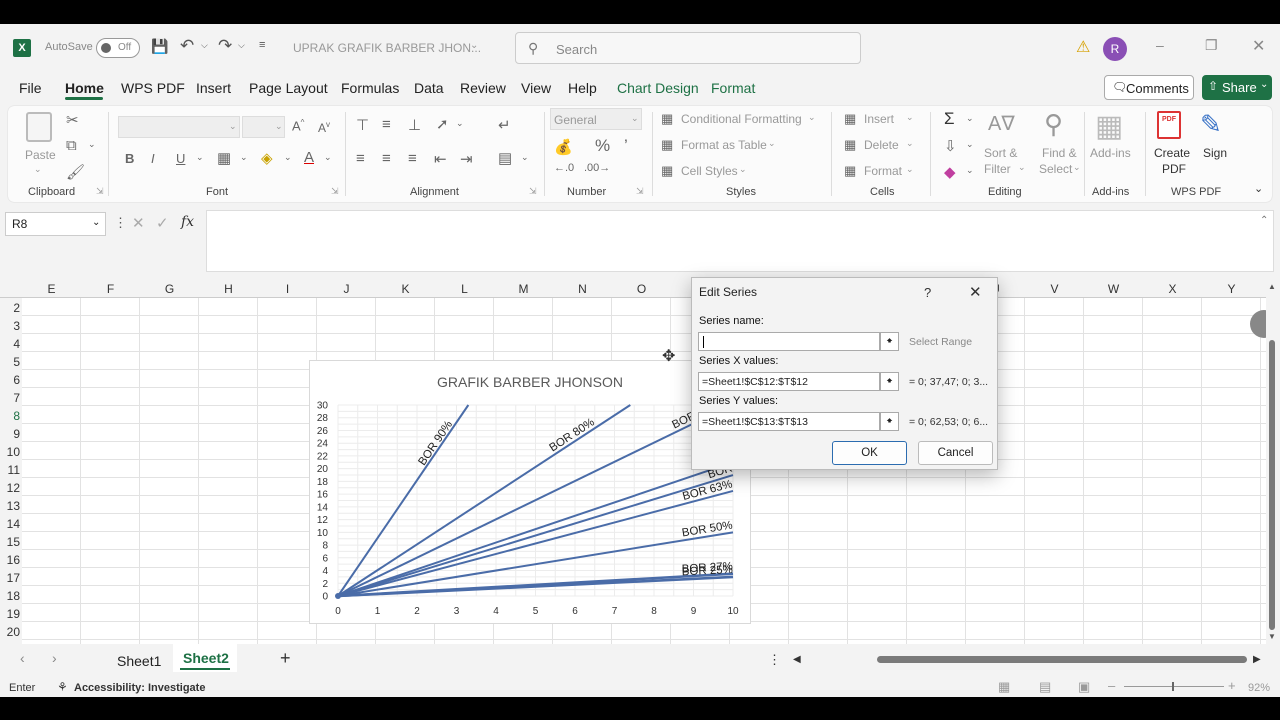 This screenshot has height=720, width=1280. What do you see at coordinates (667, 119) in the screenshot?
I see `conditional-formatting-icon: ▦` at bounding box center [667, 119].